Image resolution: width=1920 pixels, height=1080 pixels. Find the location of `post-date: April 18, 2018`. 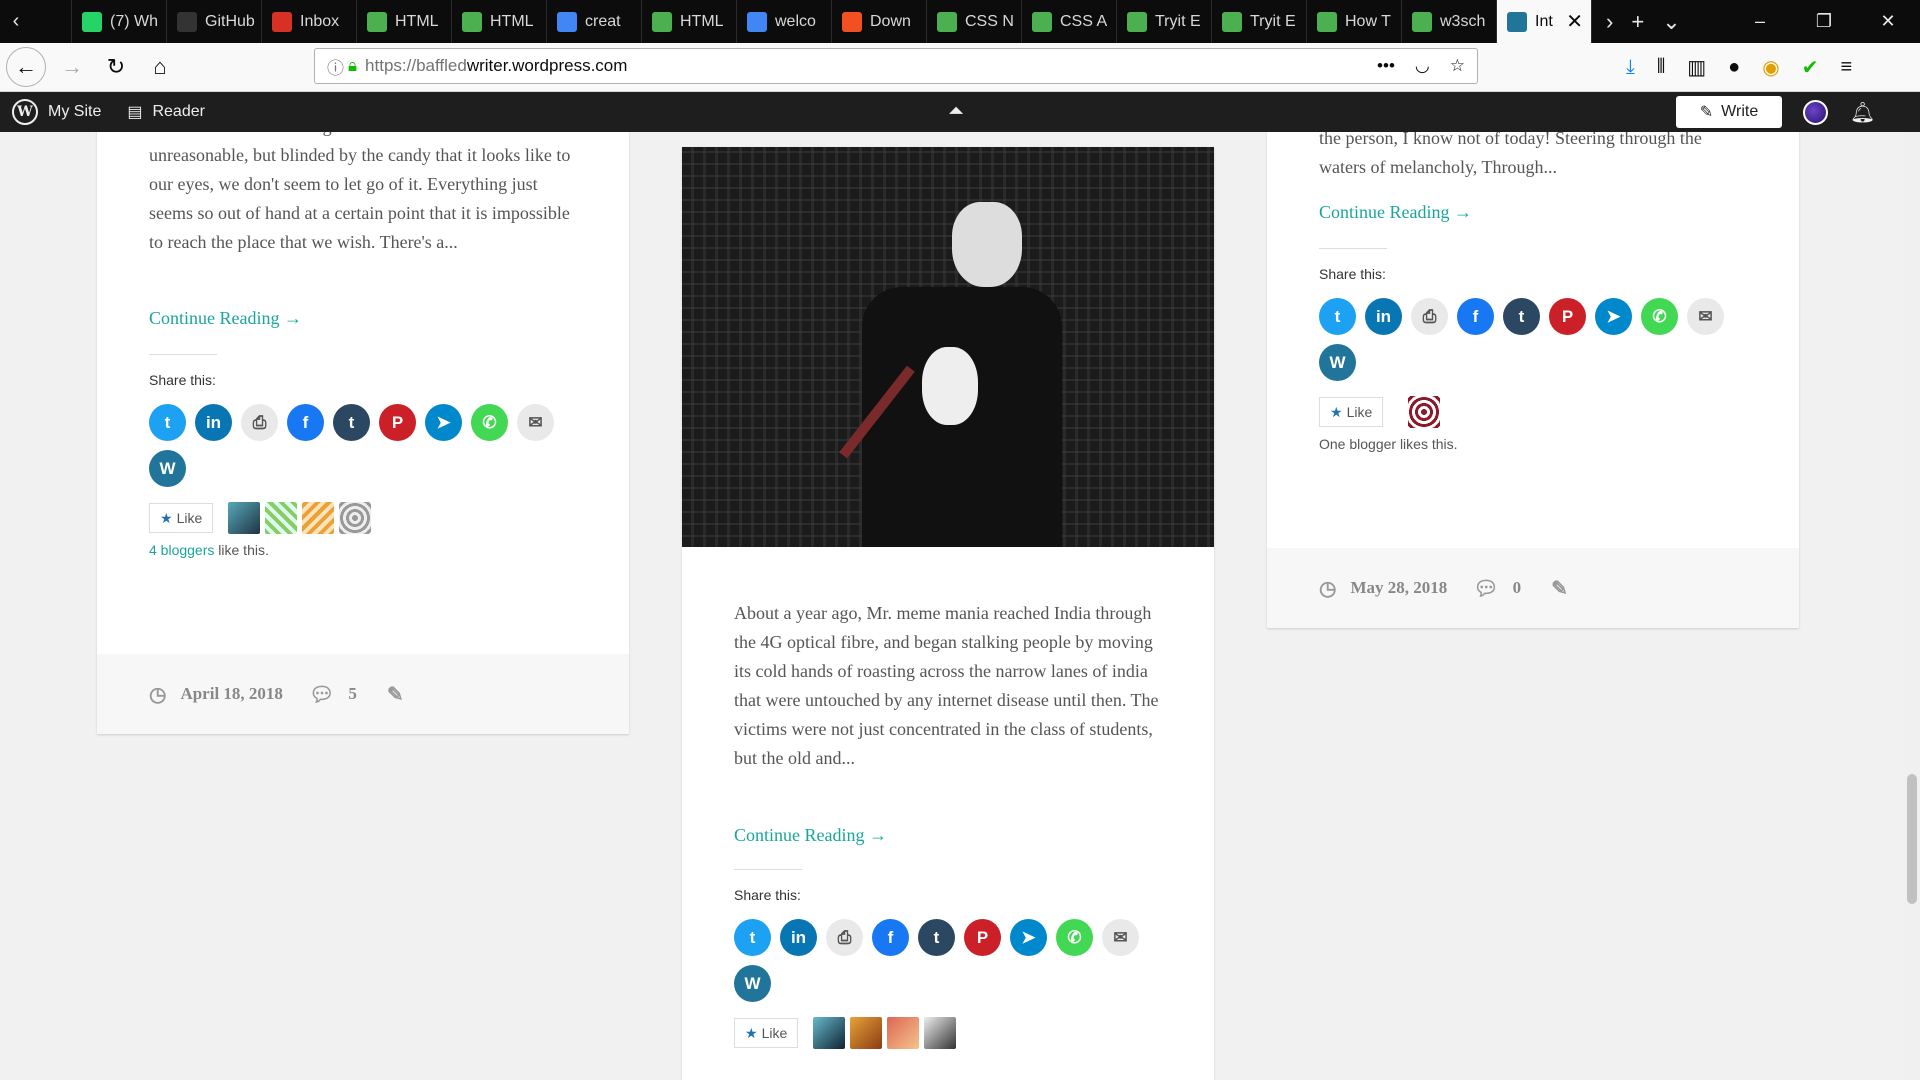

post-date: April 18, 2018 is located at coordinates (231, 694).